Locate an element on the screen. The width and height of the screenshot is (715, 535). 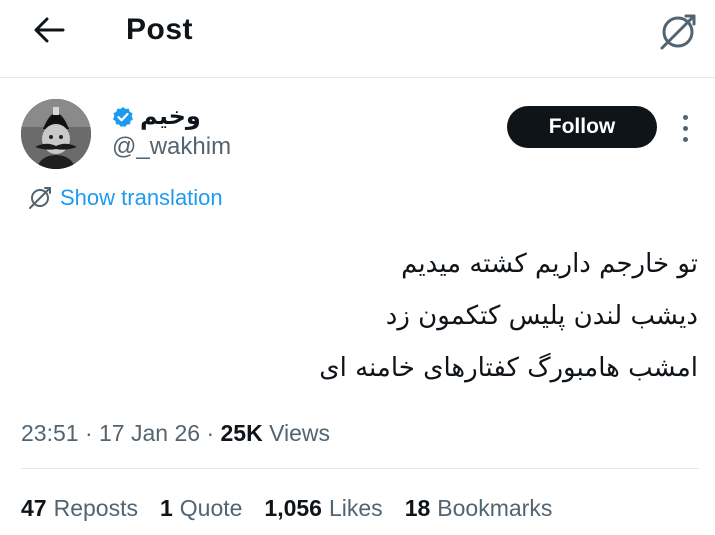
back-button is located at coordinates (49, 30).